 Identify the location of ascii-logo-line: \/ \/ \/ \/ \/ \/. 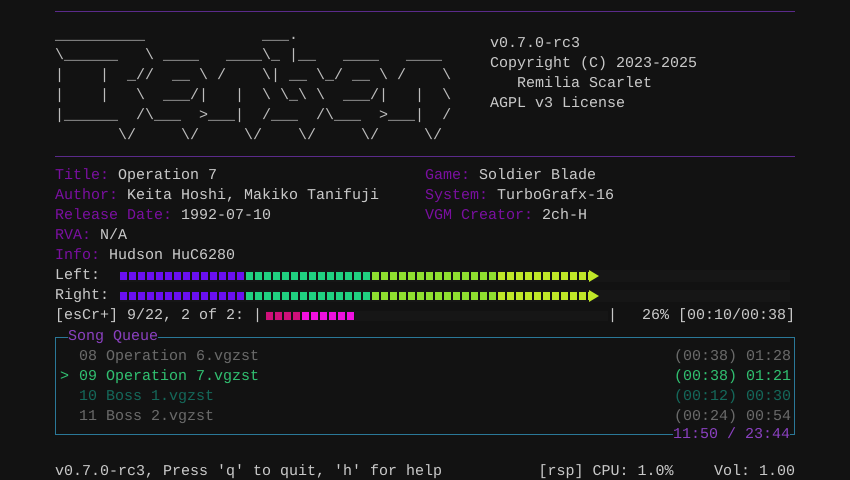
(280, 136).